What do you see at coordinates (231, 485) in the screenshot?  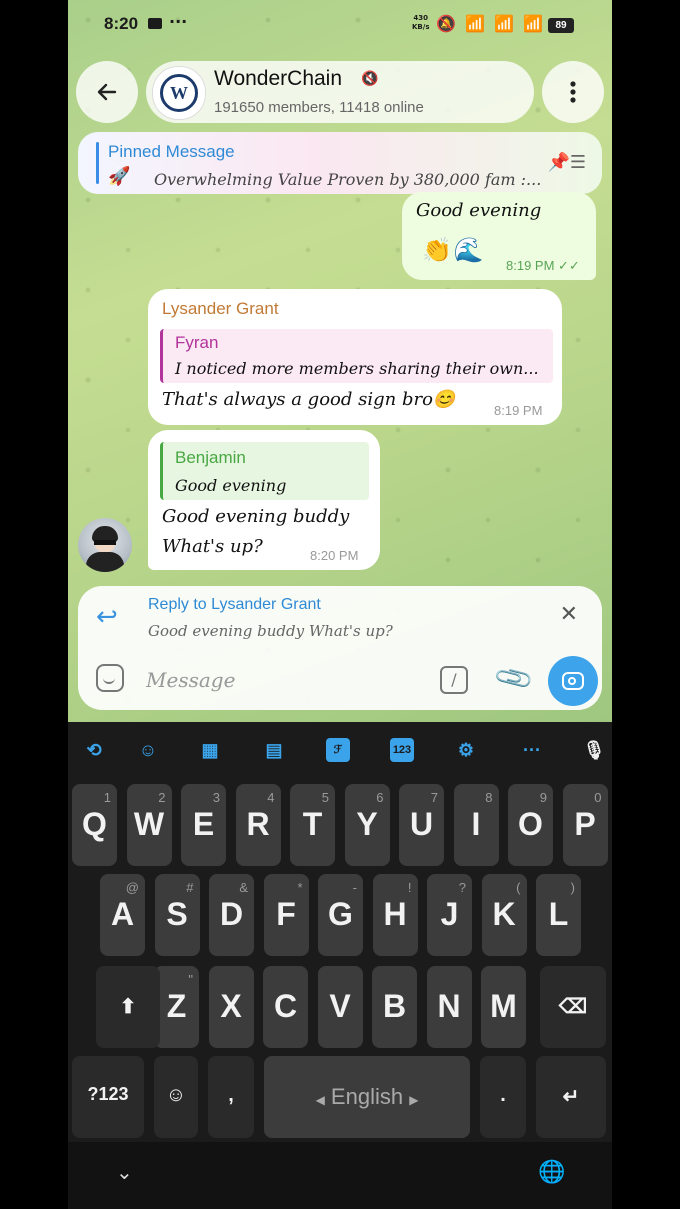 I see `quoted-text: Good evening` at bounding box center [231, 485].